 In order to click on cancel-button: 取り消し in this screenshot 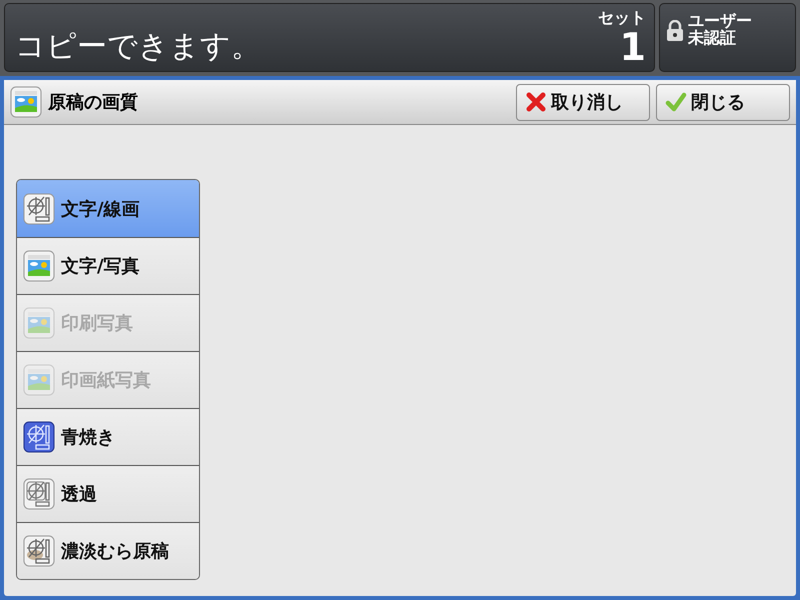, I will do `click(583, 102)`.